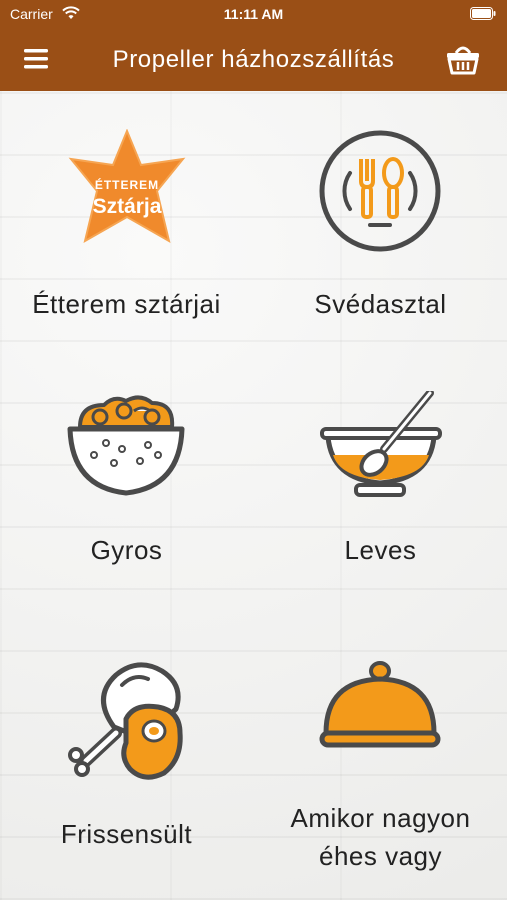  I want to click on category-tile-frissensult: Frissensült, so click(126, 761).